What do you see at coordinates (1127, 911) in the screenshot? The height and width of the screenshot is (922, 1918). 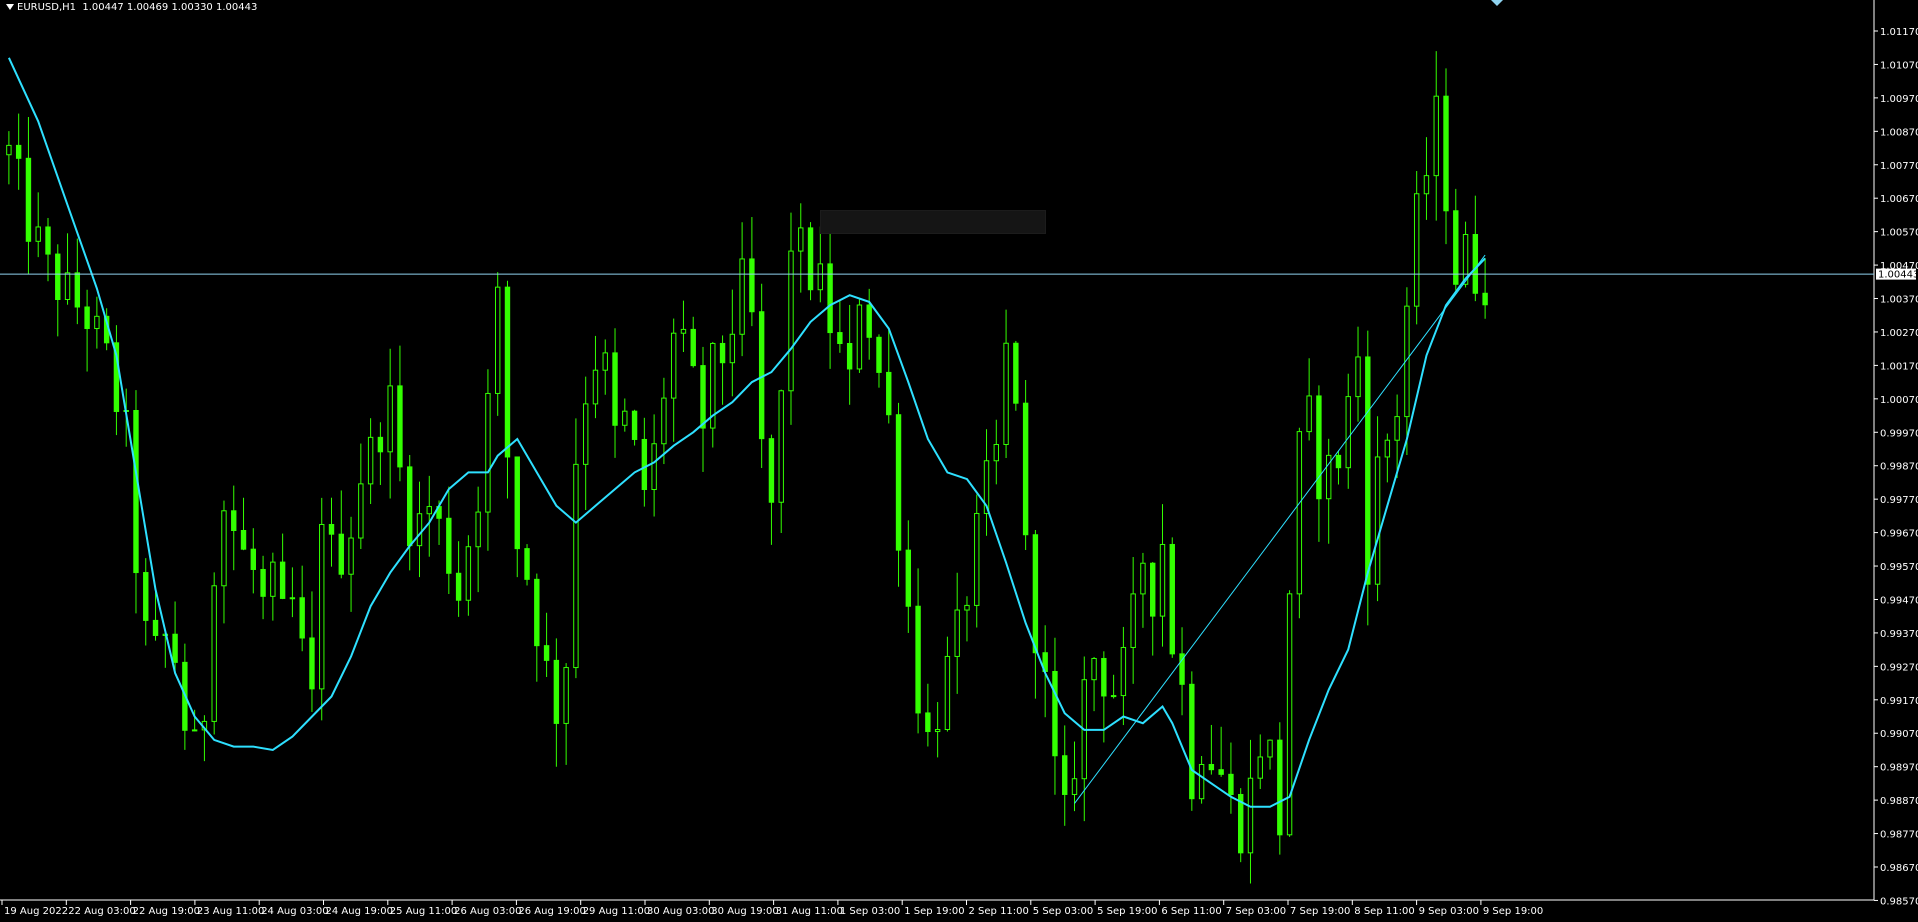 I see `time-tick-label: 5 Sep 19:00` at bounding box center [1127, 911].